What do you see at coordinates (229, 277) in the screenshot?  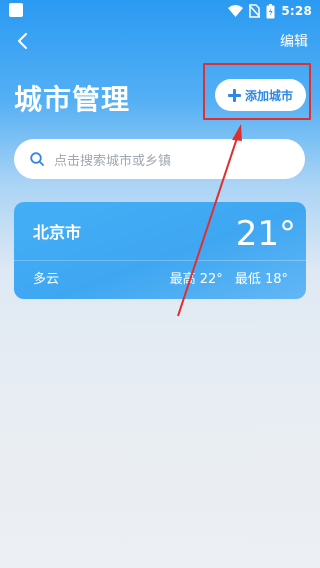 I see `city-temp-range: 最高 22° 最低 18°` at bounding box center [229, 277].